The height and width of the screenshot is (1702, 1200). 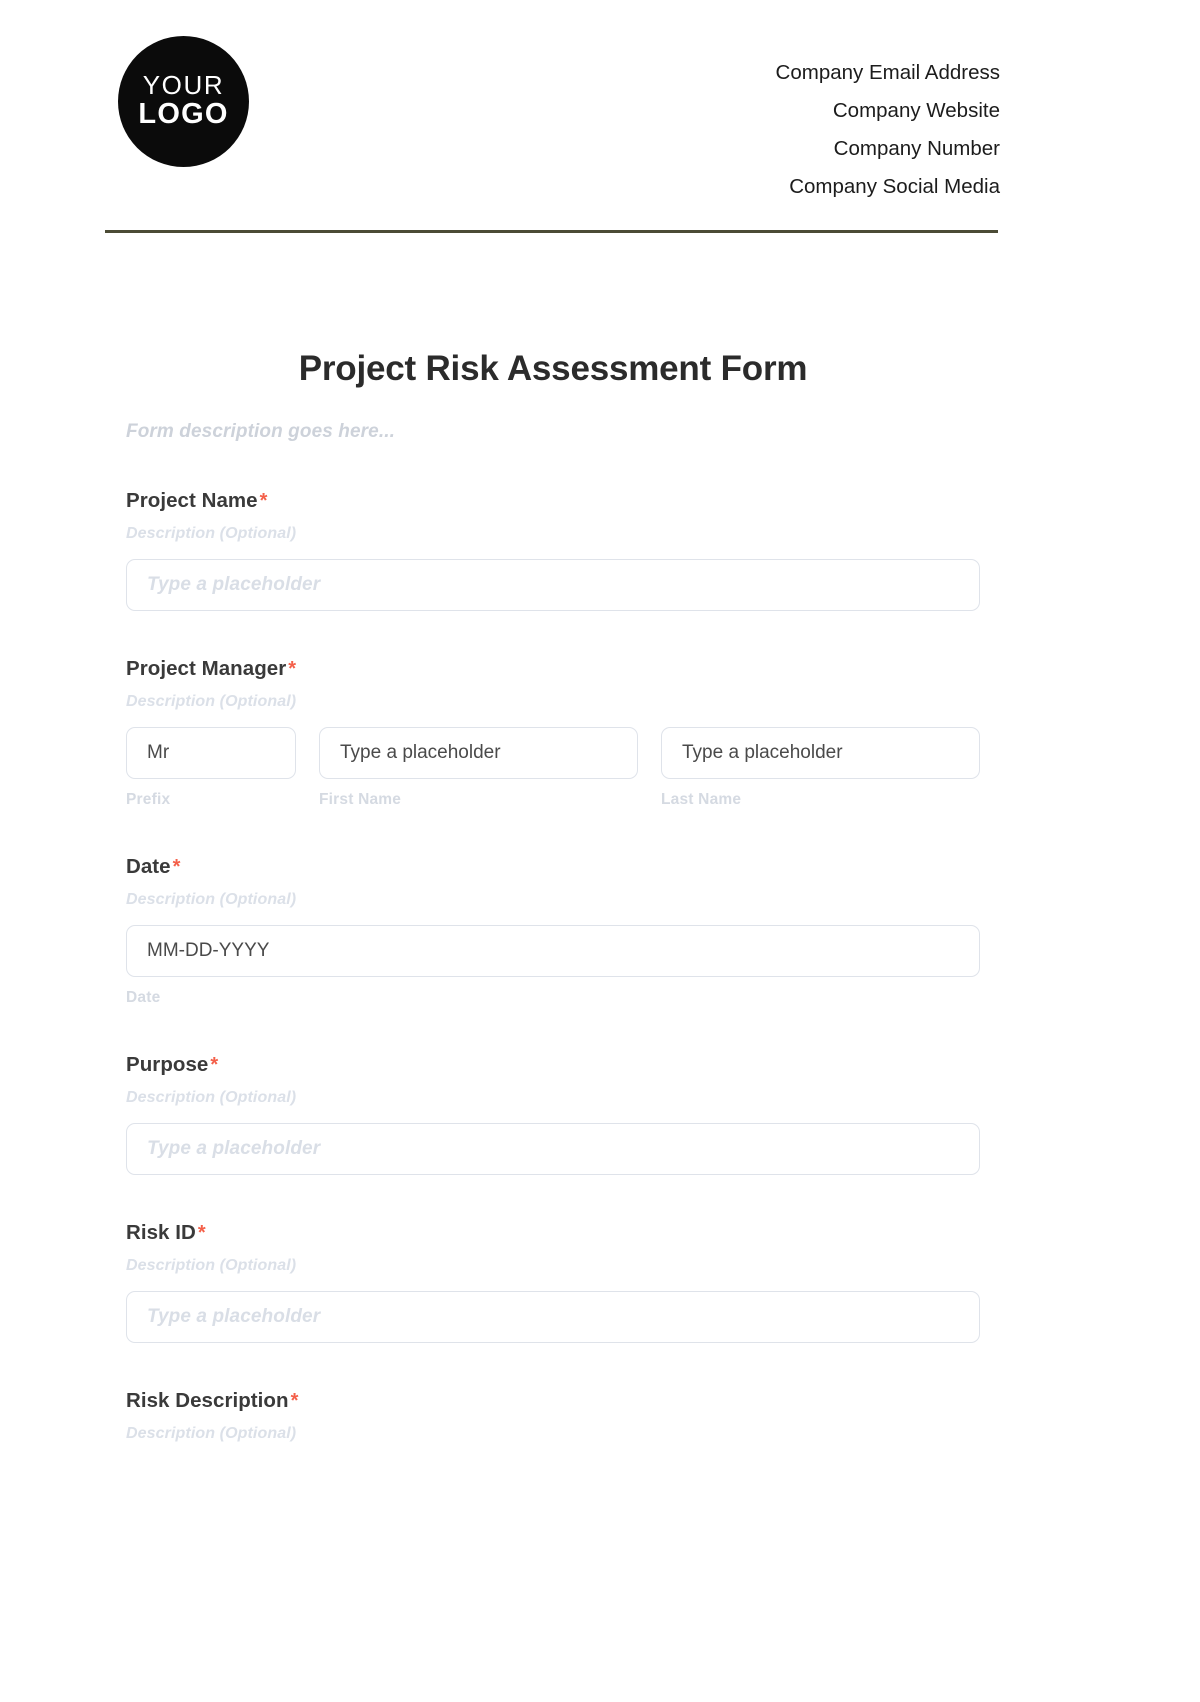 I want to click on company-number: Company Number, so click(x=916, y=148).